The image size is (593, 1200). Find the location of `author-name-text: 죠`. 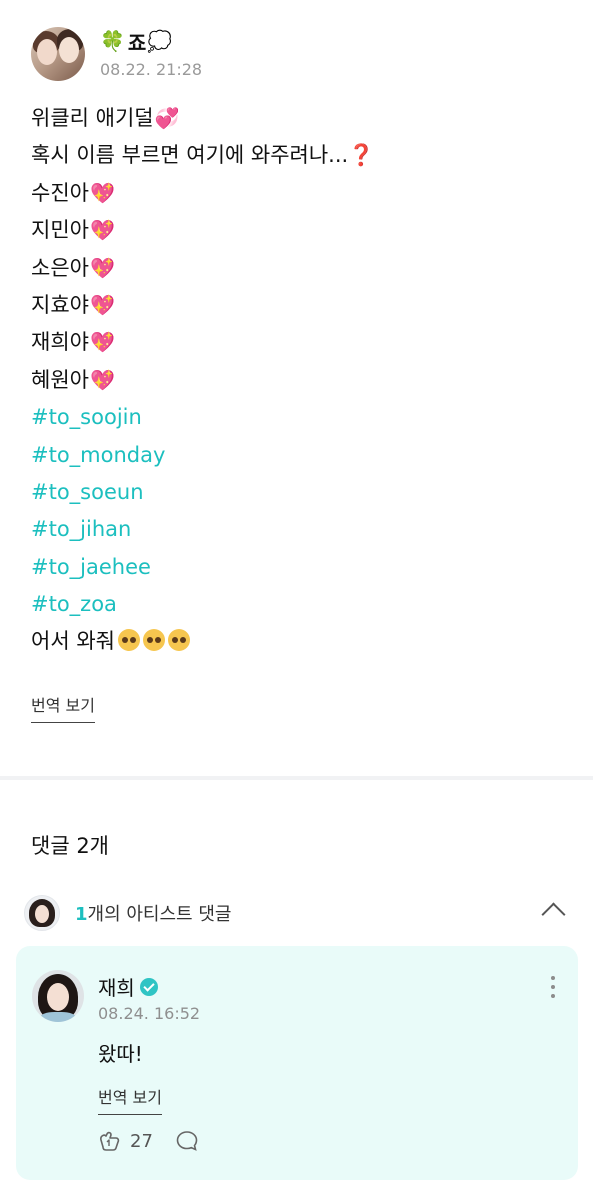

author-name-text: 죠 is located at coordinates (137, 42).